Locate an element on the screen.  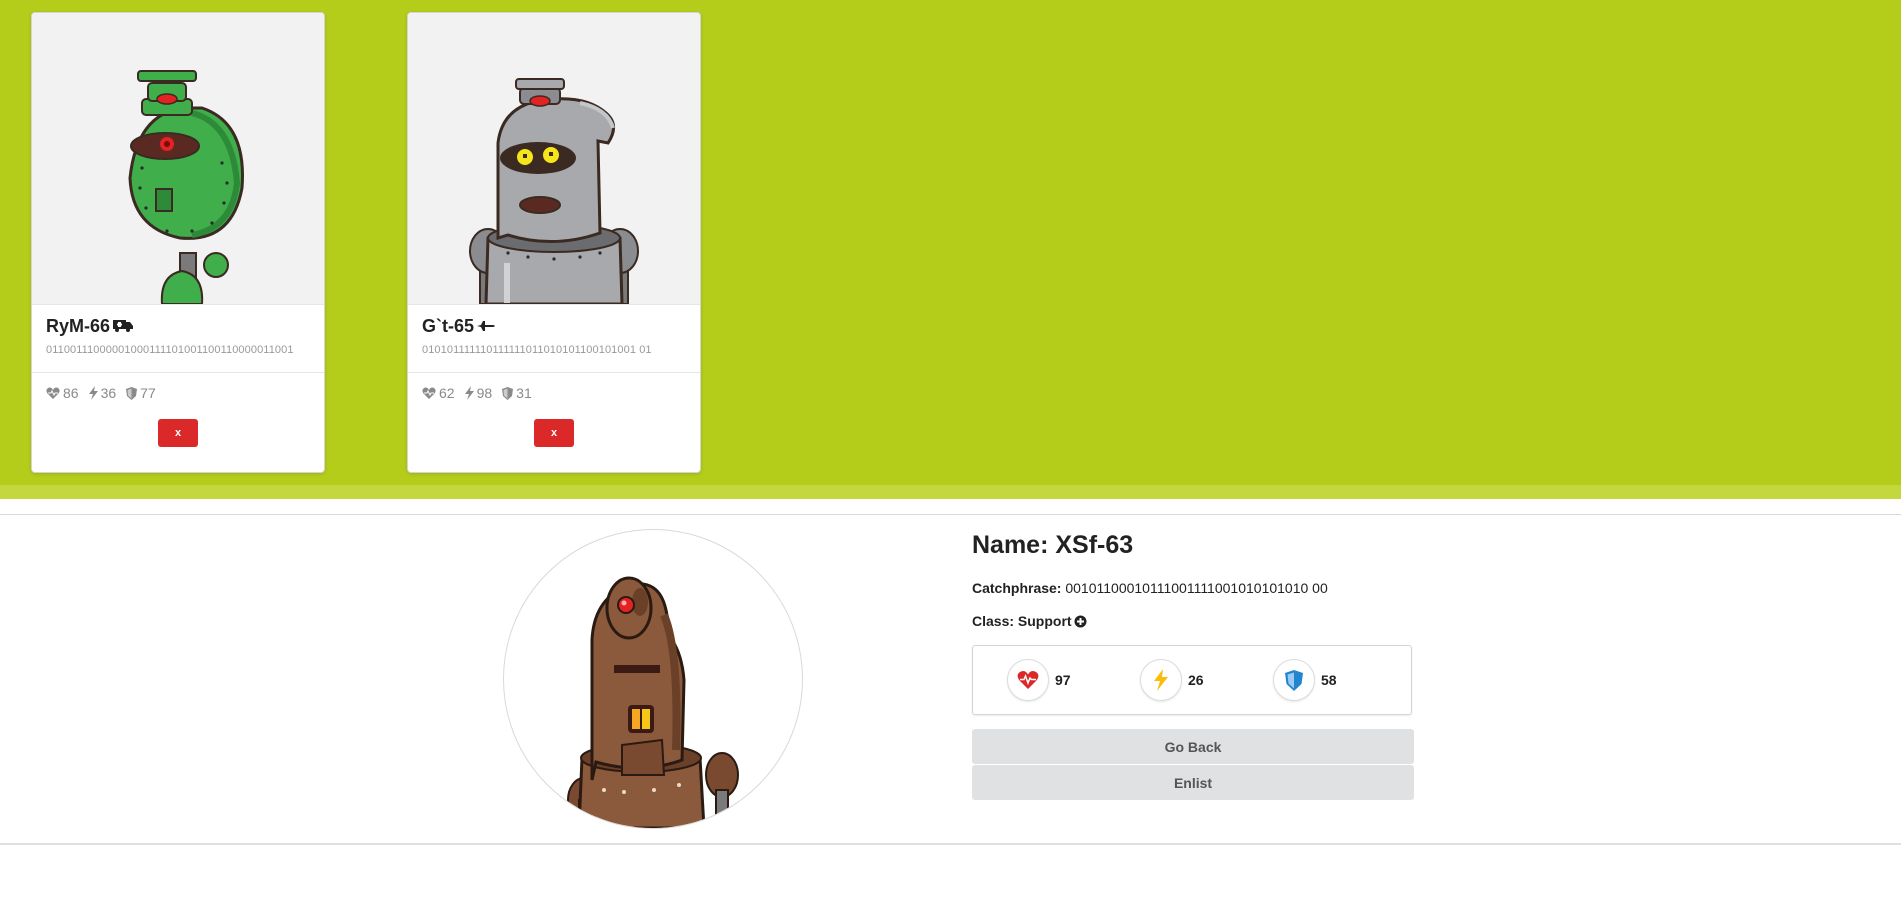
defense-value: 58 is located at coordinates (1329, 680).